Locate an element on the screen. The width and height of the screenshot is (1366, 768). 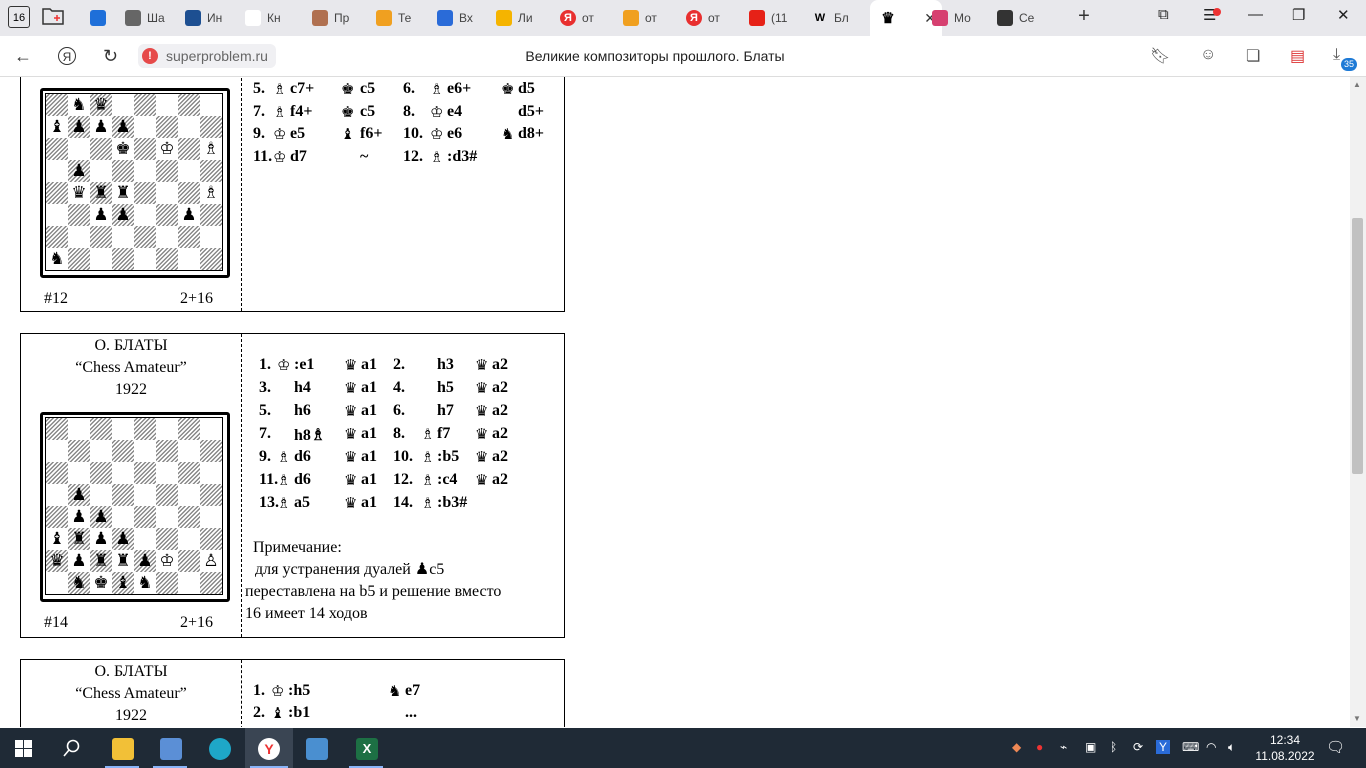
yandex-browser-icon: Y is located at coordinates (269, 749).